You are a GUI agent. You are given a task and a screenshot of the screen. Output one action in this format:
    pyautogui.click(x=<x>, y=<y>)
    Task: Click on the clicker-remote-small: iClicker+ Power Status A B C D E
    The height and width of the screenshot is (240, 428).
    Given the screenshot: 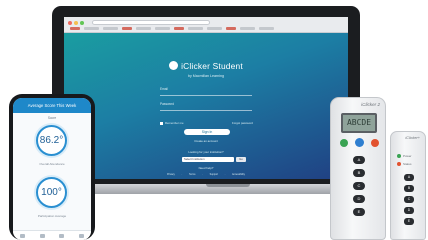 What is the action you would take?
    pyautogui.click(x=408, y=185)
    